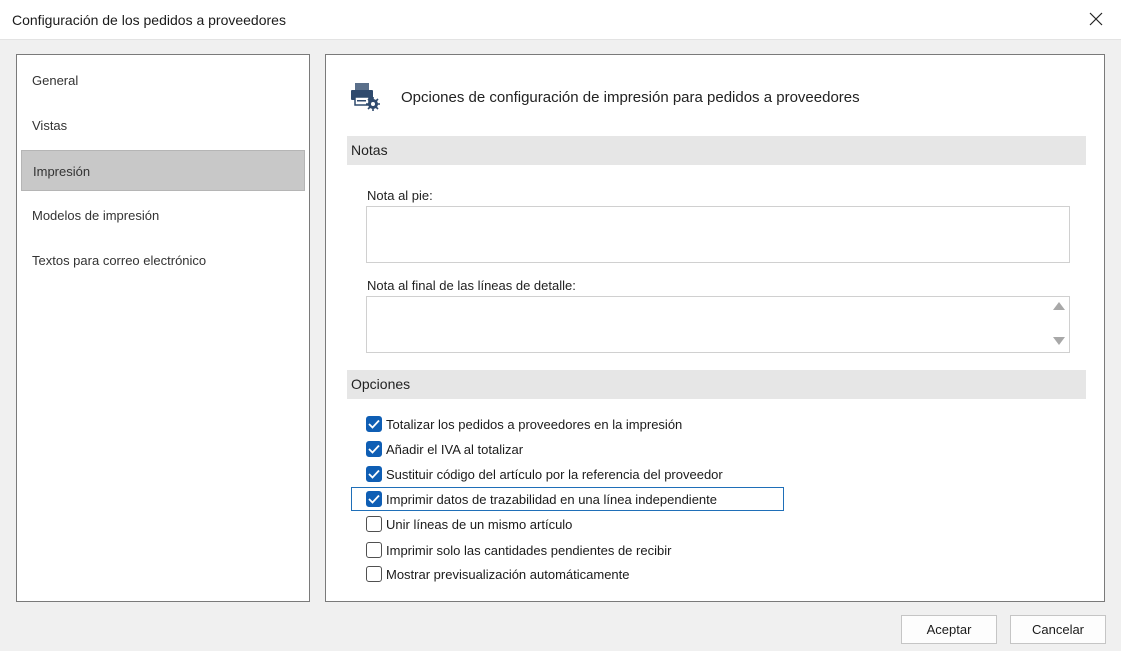 The image size is (1121, 651). What do you see at coordinates (718, 234) in the screenshot?
I see `footer-note-field` at bounding box center [718, 234].